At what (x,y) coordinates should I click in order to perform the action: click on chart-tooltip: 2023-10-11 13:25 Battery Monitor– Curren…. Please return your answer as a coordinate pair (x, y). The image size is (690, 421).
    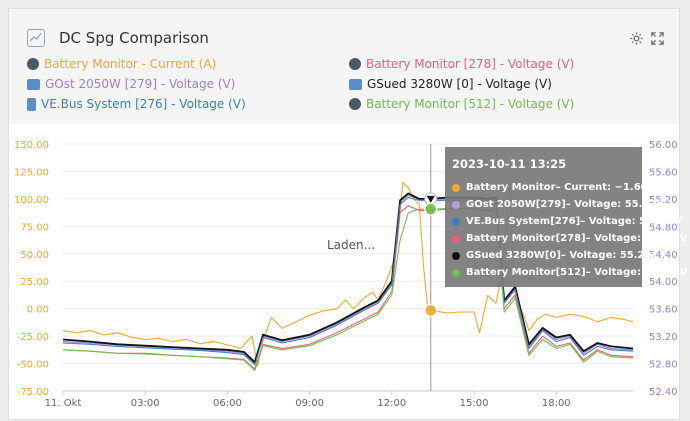
    Looking at the image, I should click on (566, 217).